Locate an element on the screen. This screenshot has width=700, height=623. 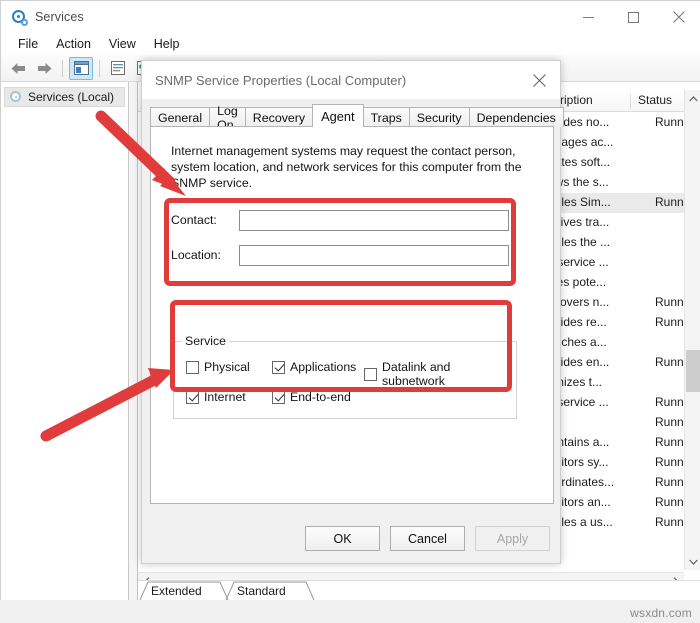
window-titlebar: Services is located at coordinates (350, 17).